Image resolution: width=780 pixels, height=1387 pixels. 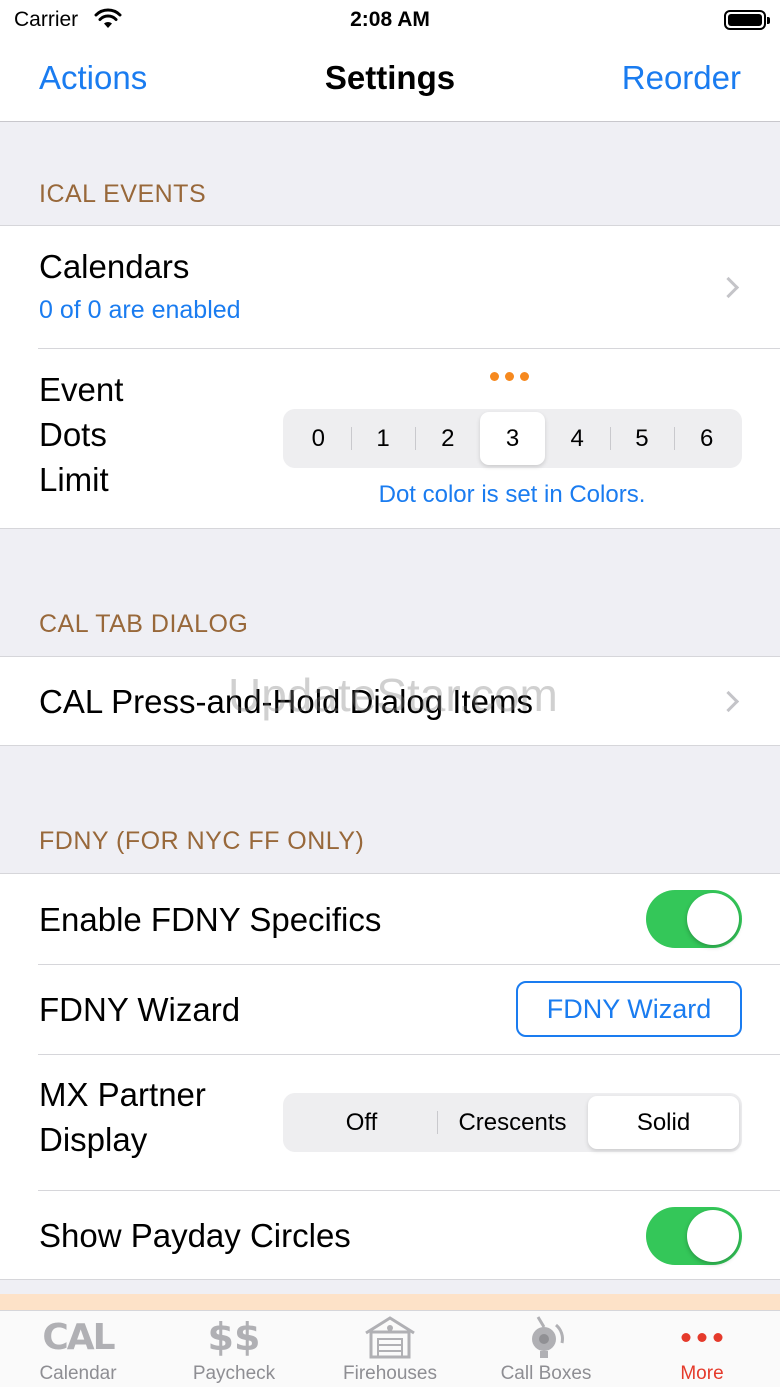 I want to click on firehouse-icon, so click(x=390, y=1337).